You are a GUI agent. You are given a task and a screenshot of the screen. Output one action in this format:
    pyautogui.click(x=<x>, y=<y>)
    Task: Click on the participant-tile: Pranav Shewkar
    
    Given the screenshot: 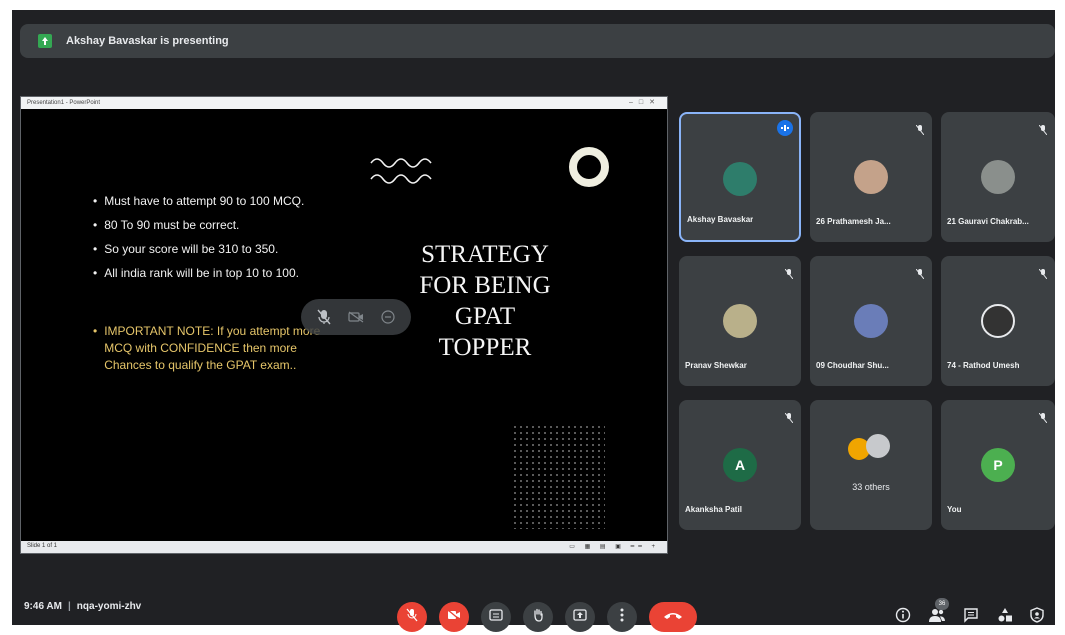 What is the action you would take?
    pyautogui.click(x=740, y=321)
    